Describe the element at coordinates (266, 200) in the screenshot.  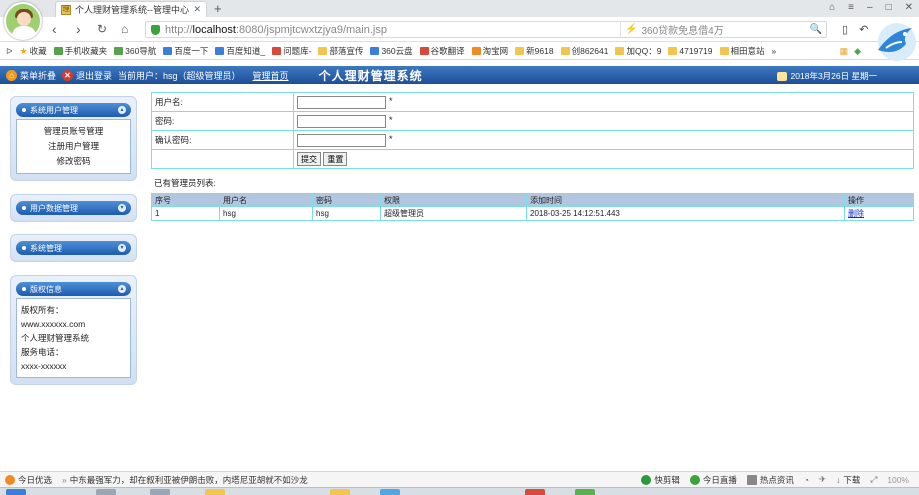
I see `column-header: 用户名` at that location.